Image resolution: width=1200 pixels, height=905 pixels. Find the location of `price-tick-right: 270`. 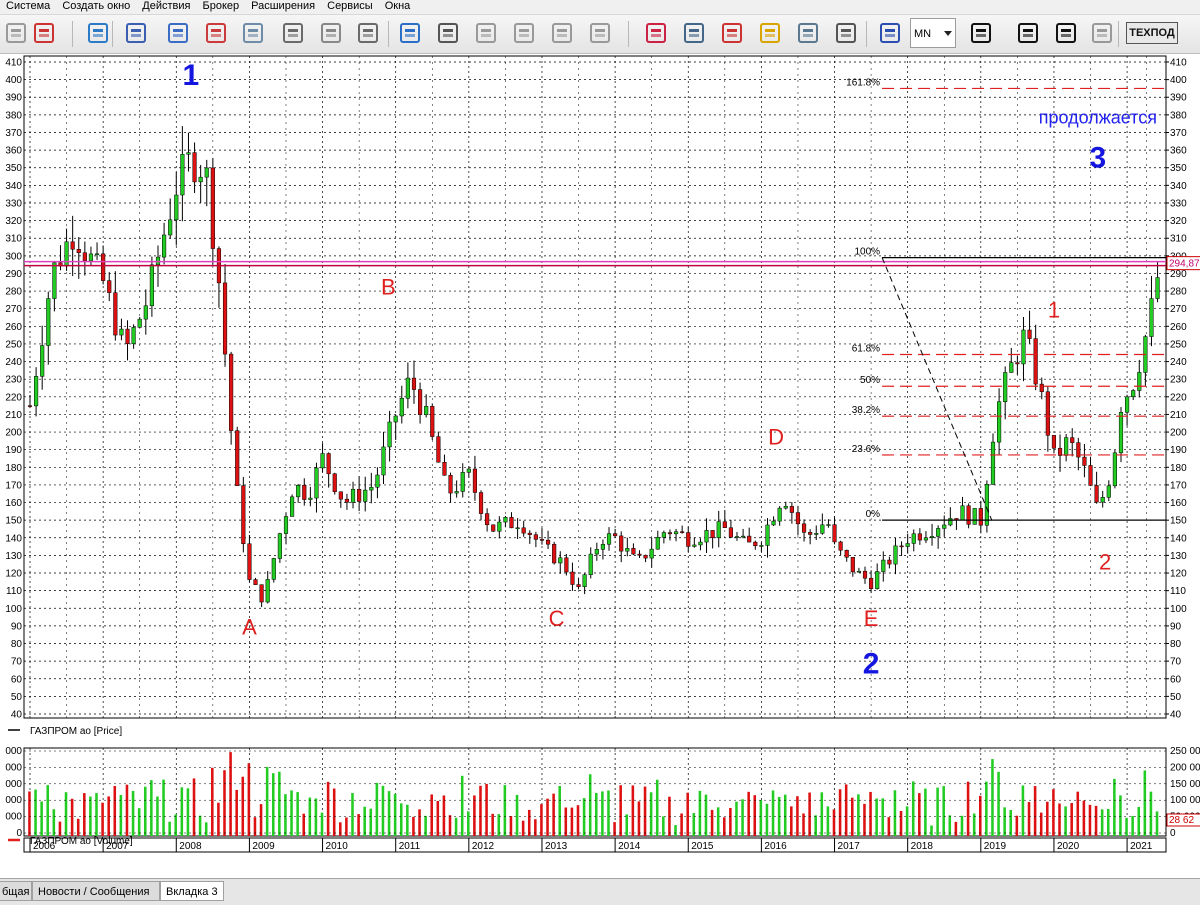

price-tick-right: 270 is located at coordinates (1178, 309).